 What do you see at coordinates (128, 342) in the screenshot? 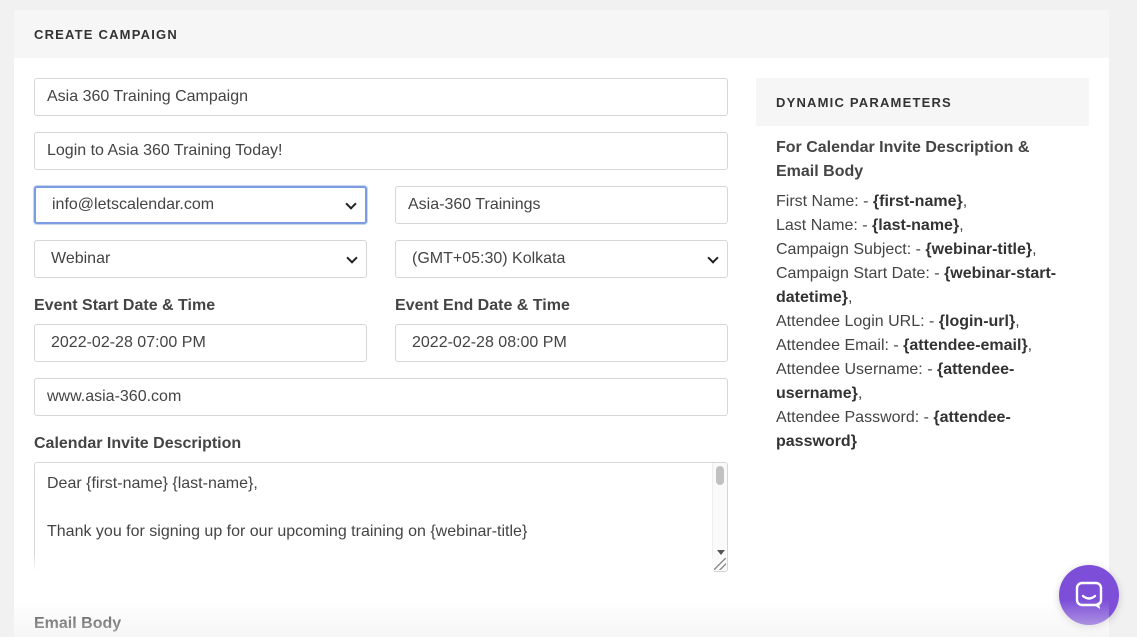
I see `start-datetime-value: 2022-02-28 07:00 PM` at bounding box center [128, 342].